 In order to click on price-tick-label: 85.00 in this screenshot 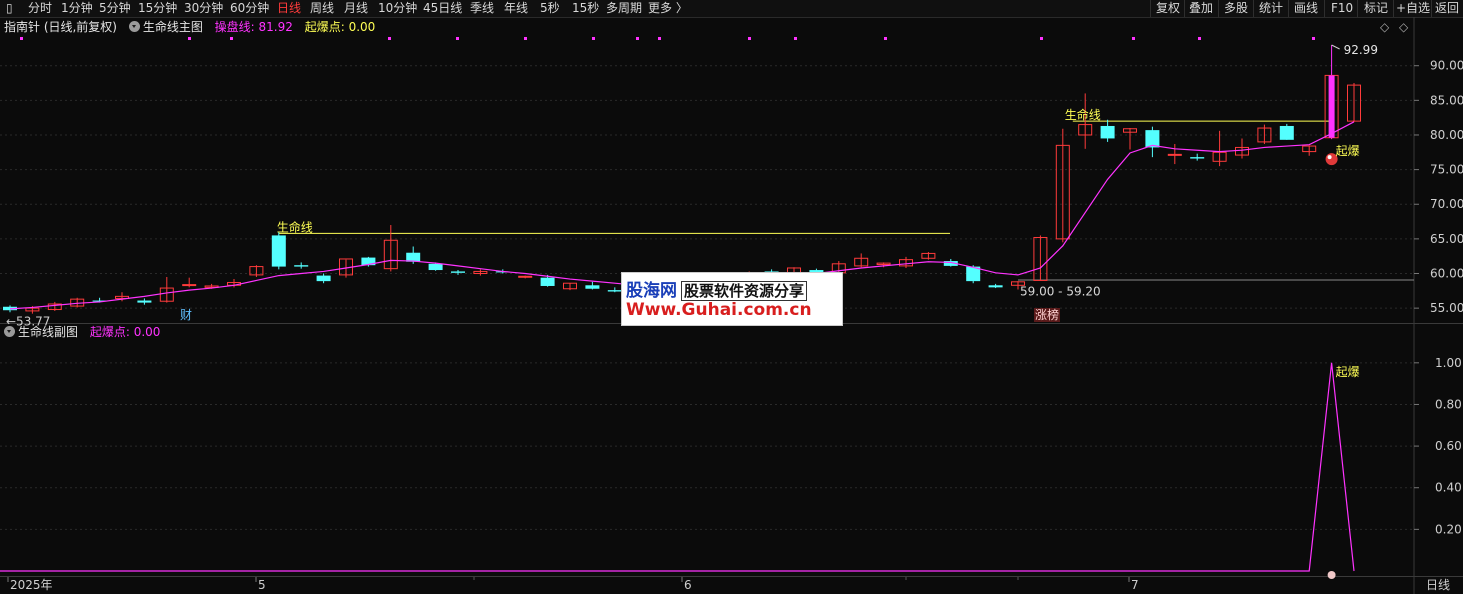, I will do `click(1446, 100)`.